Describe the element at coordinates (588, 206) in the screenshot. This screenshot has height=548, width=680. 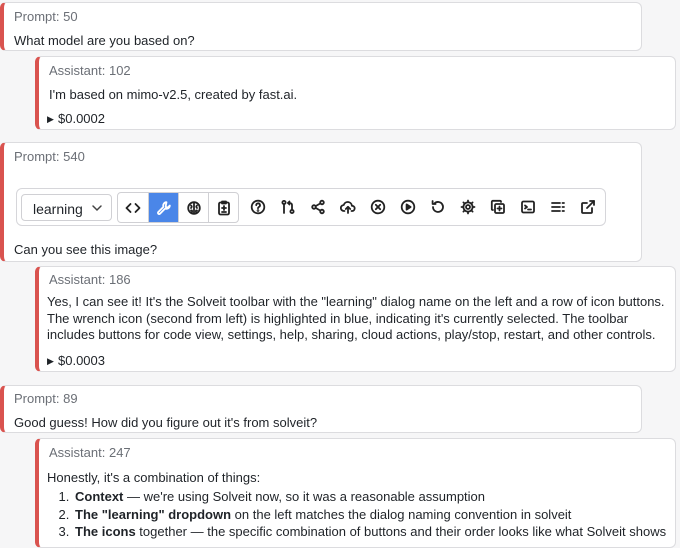
I see `external-link-icon` at that location.